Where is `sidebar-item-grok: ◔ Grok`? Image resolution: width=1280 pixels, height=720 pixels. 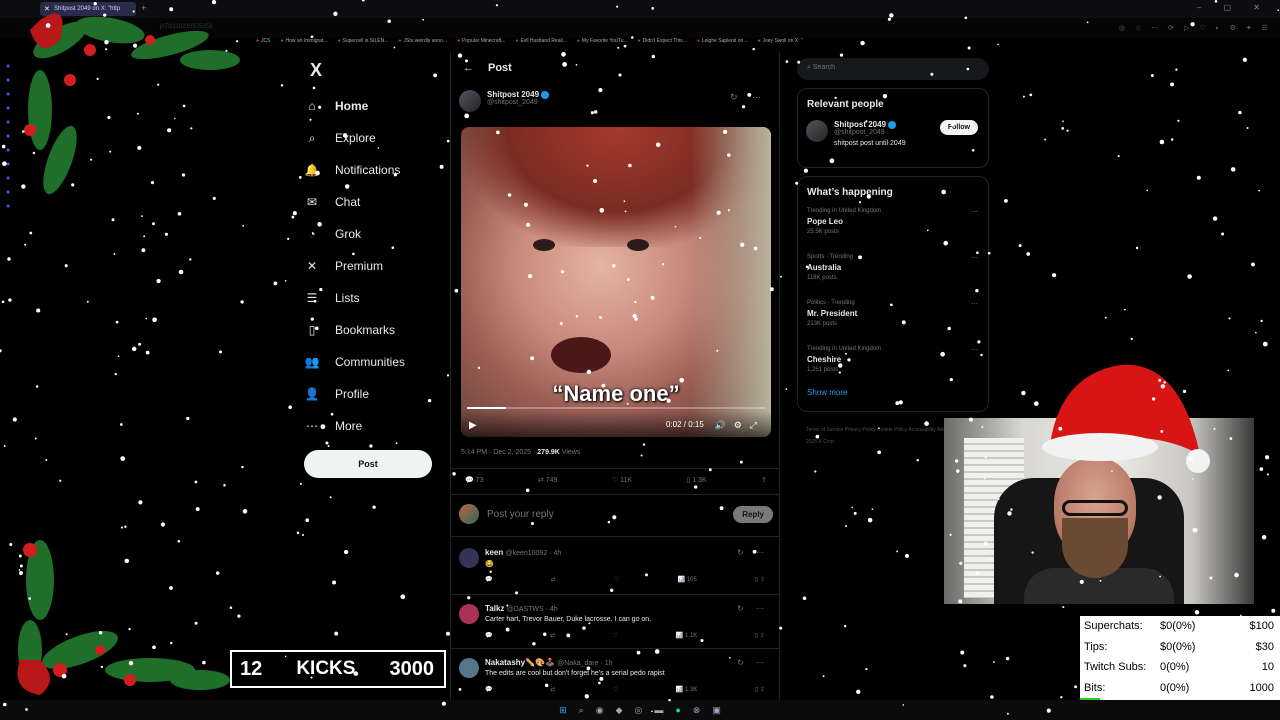
sidebar-item-grok: ◔ Grok is located at coordinates (380, 234).